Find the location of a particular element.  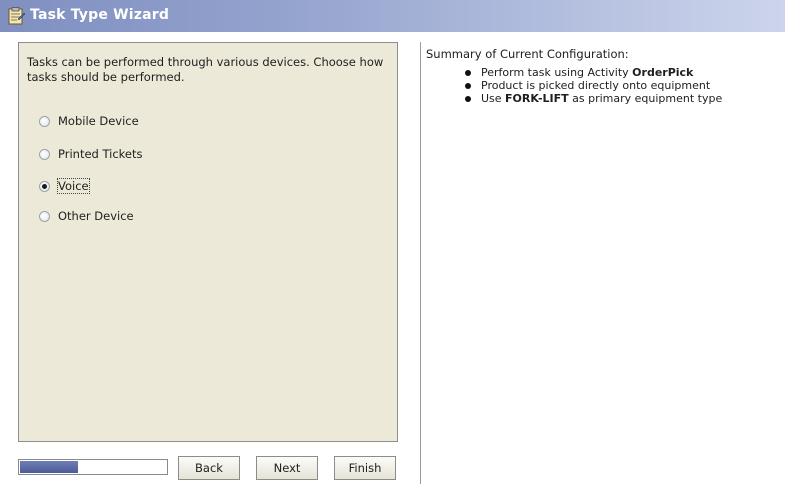

summary-item-prefix: Use is located at coordinates (493, 98).